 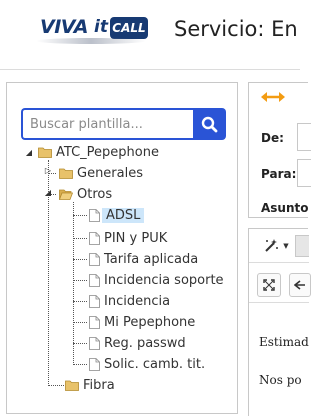 What do you see at coordinates (164, 280) in the screenshot?
I see `tree-leaf-label: Incidencia soporte` at bounding box center [164, 280].